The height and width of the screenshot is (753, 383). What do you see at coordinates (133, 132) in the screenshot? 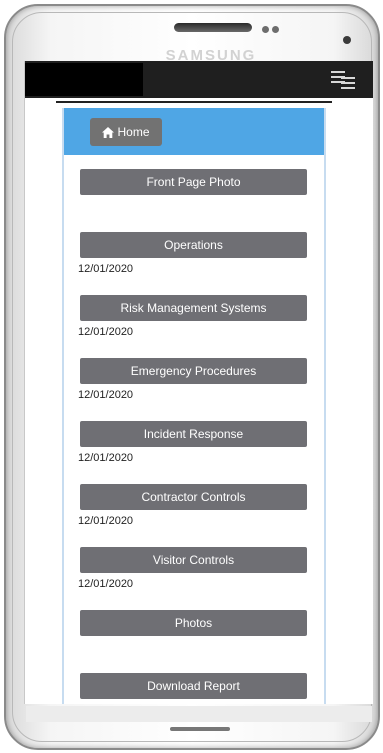
I see `home-label: Home` at bounding box center [133, 132].